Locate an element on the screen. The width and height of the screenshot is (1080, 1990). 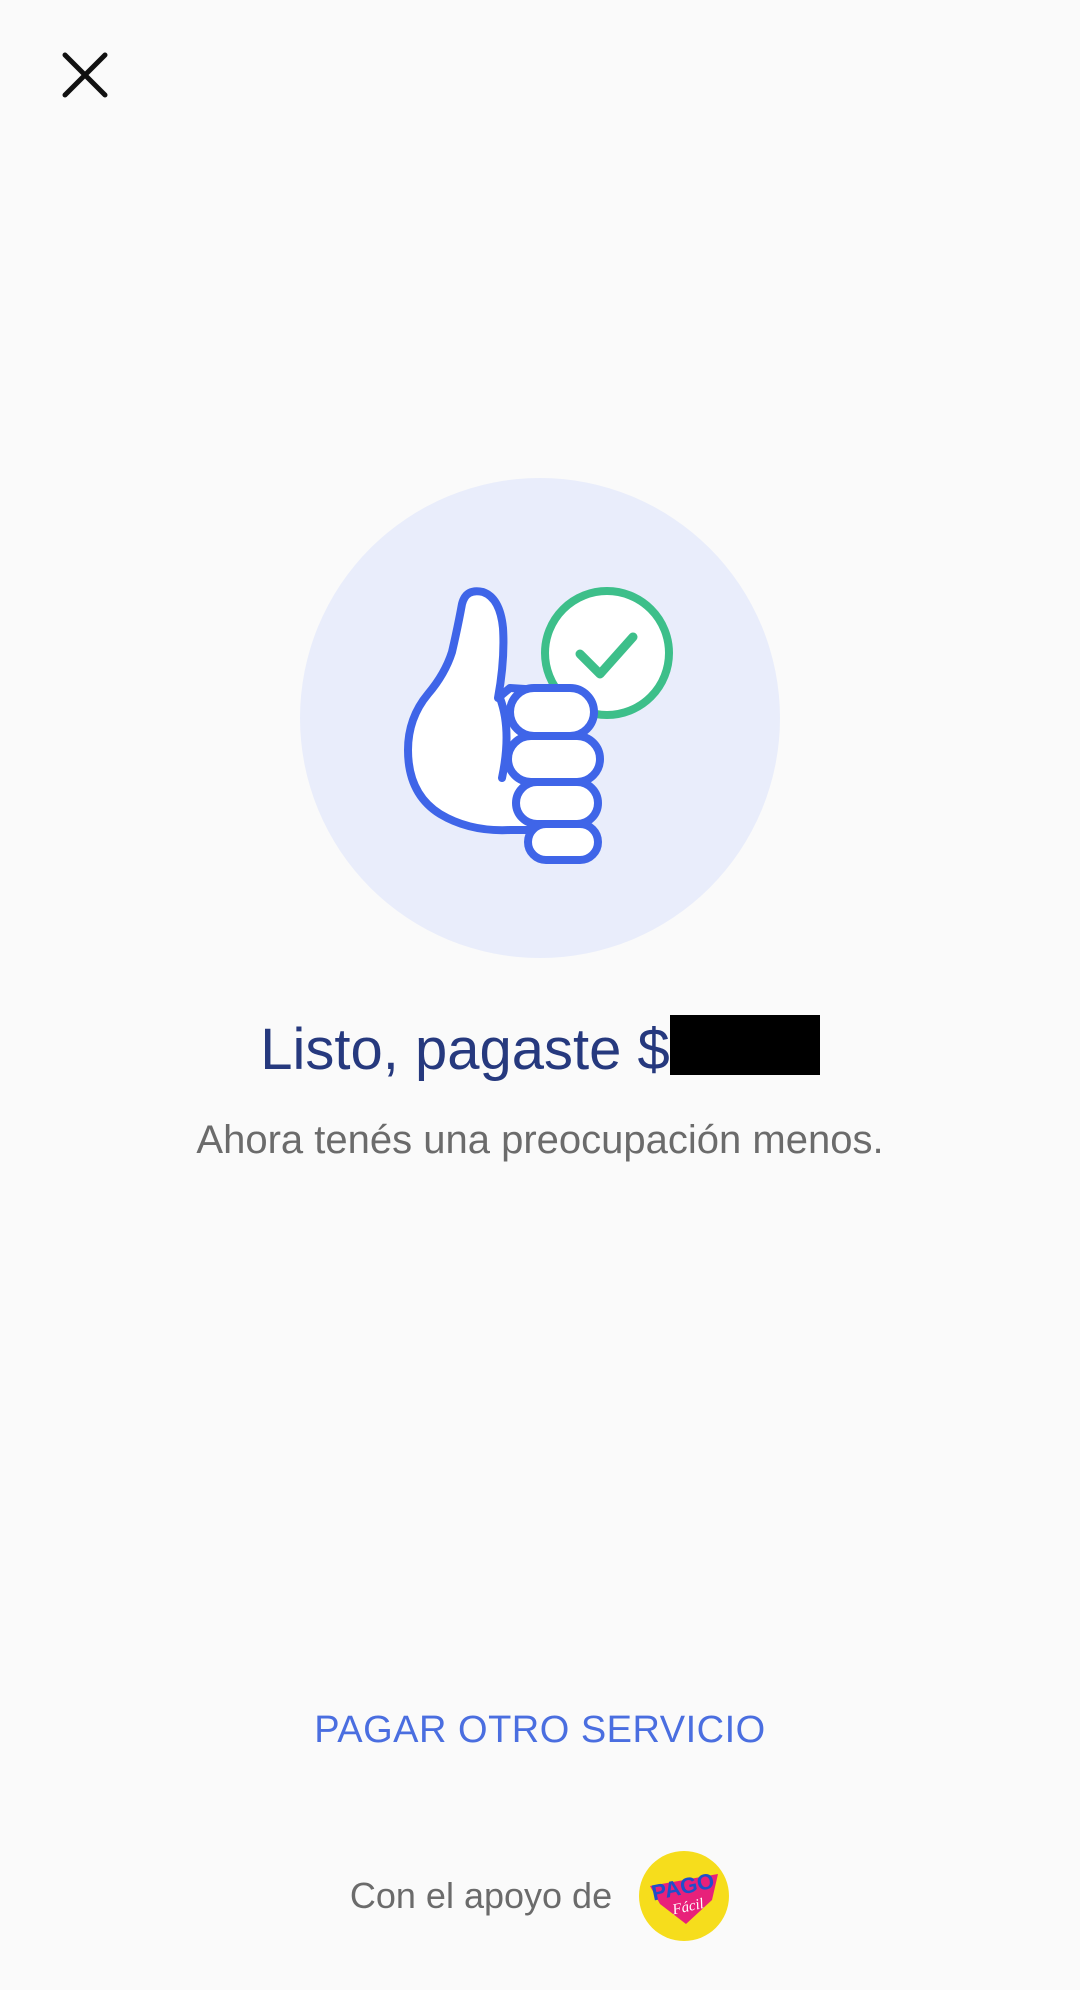
close-icon is located at coordinates (85, 75).